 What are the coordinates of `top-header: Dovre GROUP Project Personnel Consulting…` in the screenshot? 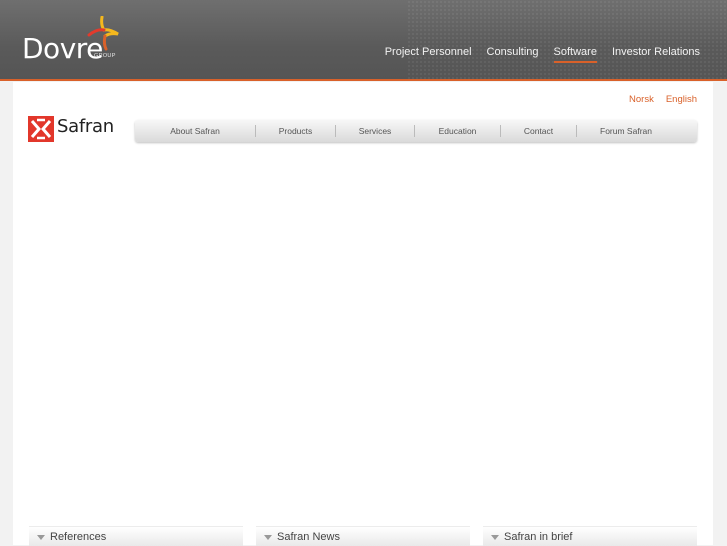 It's located at (363, 40).